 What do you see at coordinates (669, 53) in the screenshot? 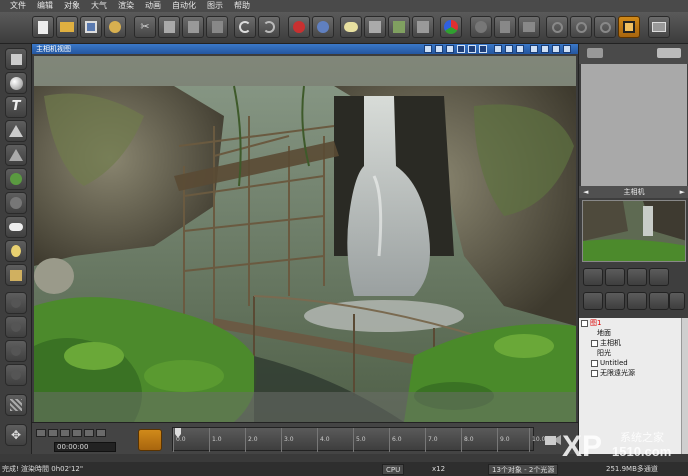
I see `panel-tool-2-icon` at bounding box center [669, 53].